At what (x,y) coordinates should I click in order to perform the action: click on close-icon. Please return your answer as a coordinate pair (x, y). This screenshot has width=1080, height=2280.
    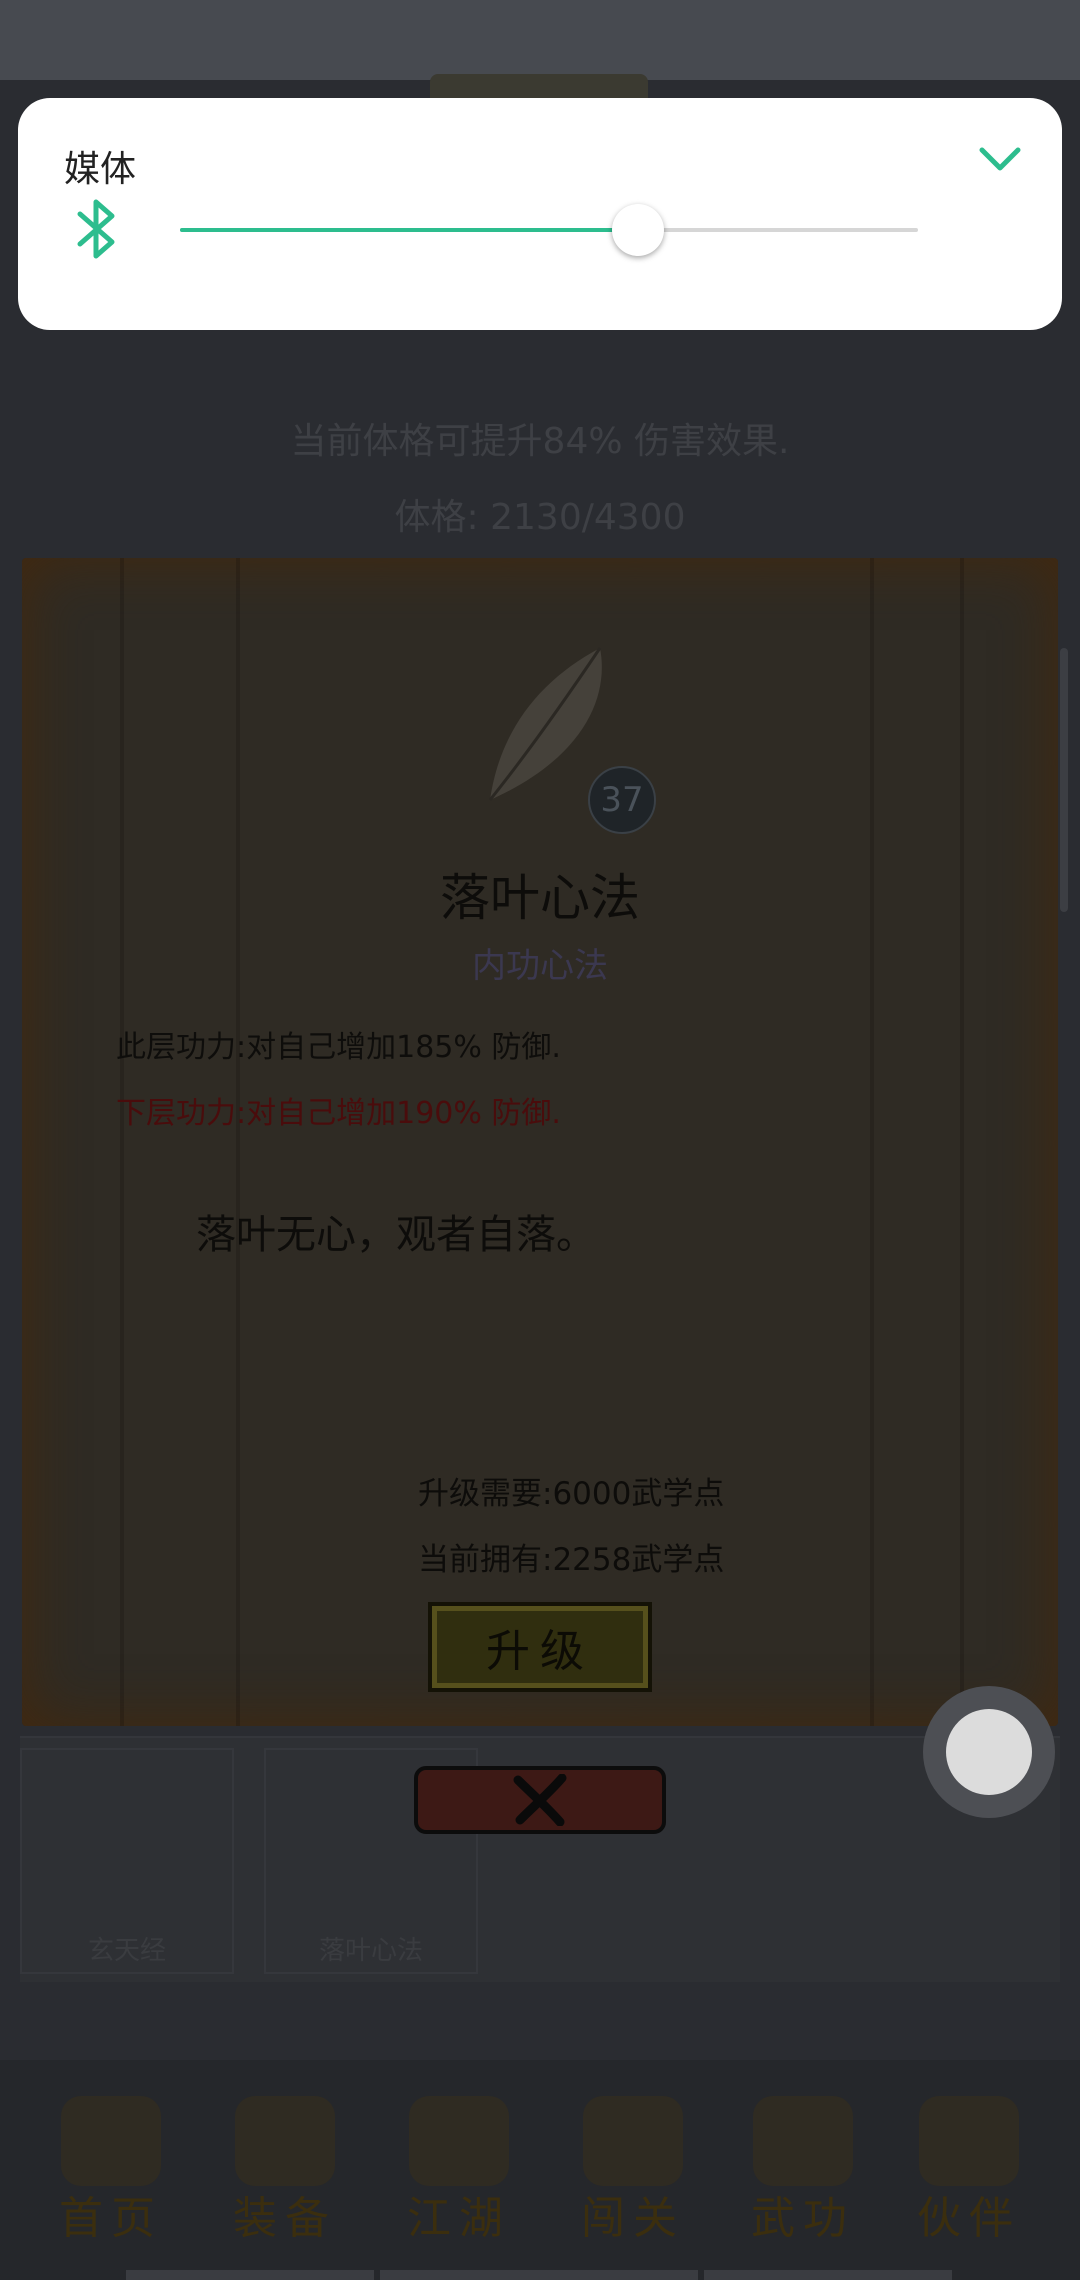
    Looking at the image, I should click on (540, 1800).